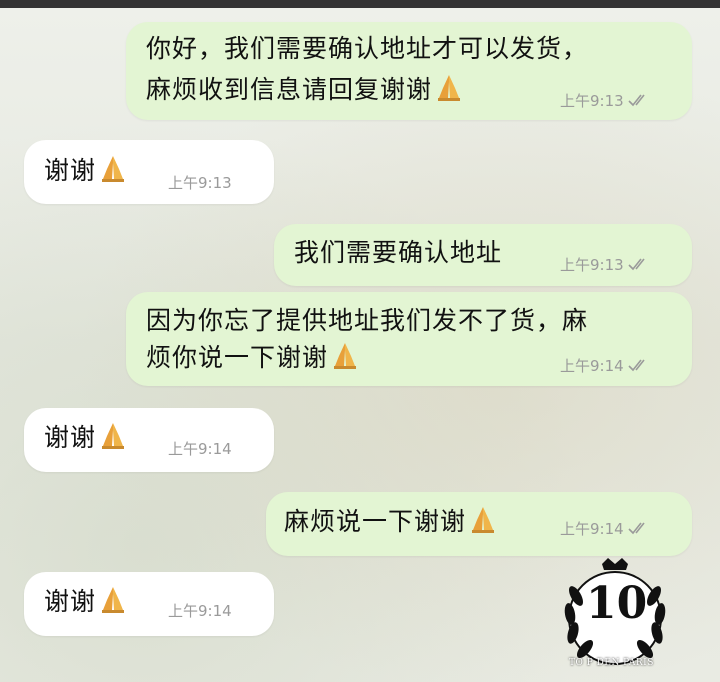 This screenshot has height=682, width=720. Describe the element at coordinates (367, 320) in the screenshot. I see `message-text: 因为你忘了提供地址我们发不了货，麻` at that location.